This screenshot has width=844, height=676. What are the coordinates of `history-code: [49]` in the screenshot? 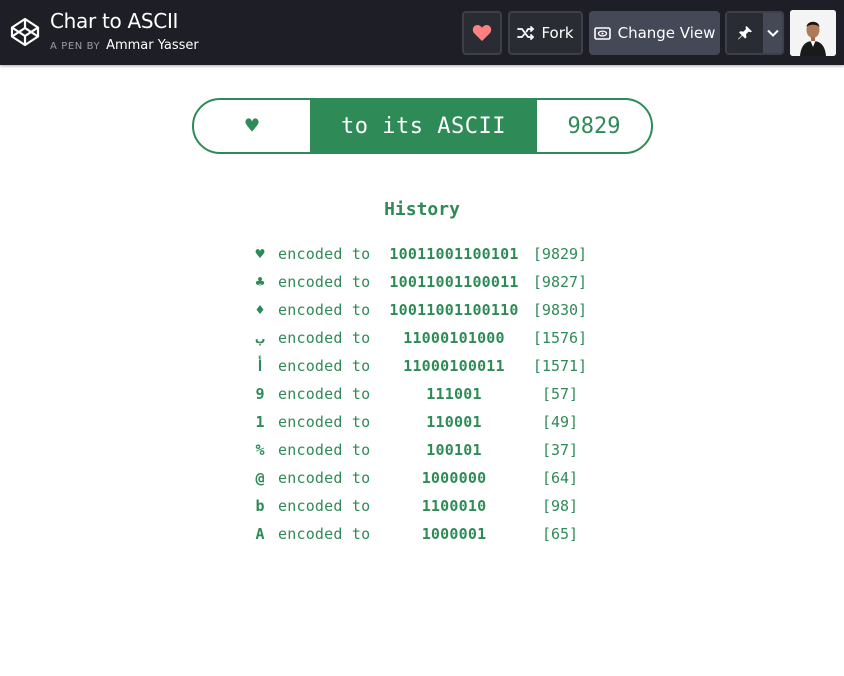 It's located at (560, 422).